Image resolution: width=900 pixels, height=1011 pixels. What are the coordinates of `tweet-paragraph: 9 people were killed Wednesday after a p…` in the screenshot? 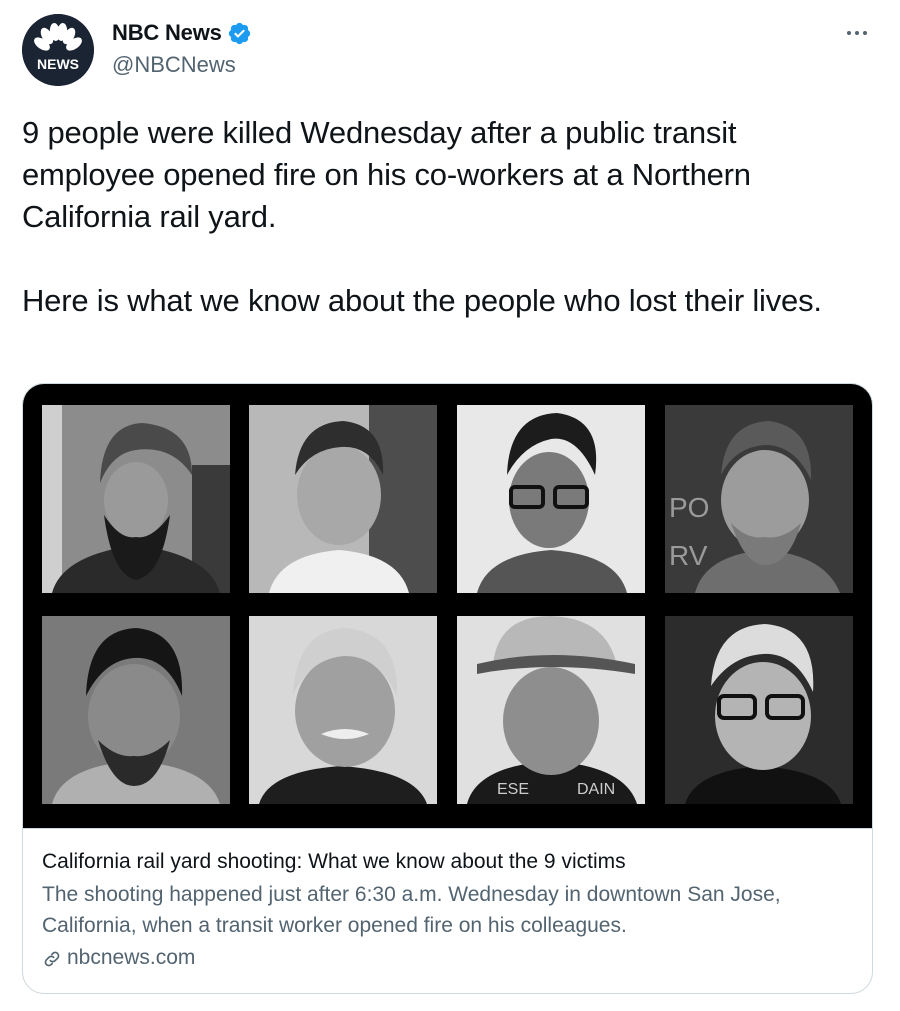 It's located at (386, 174).